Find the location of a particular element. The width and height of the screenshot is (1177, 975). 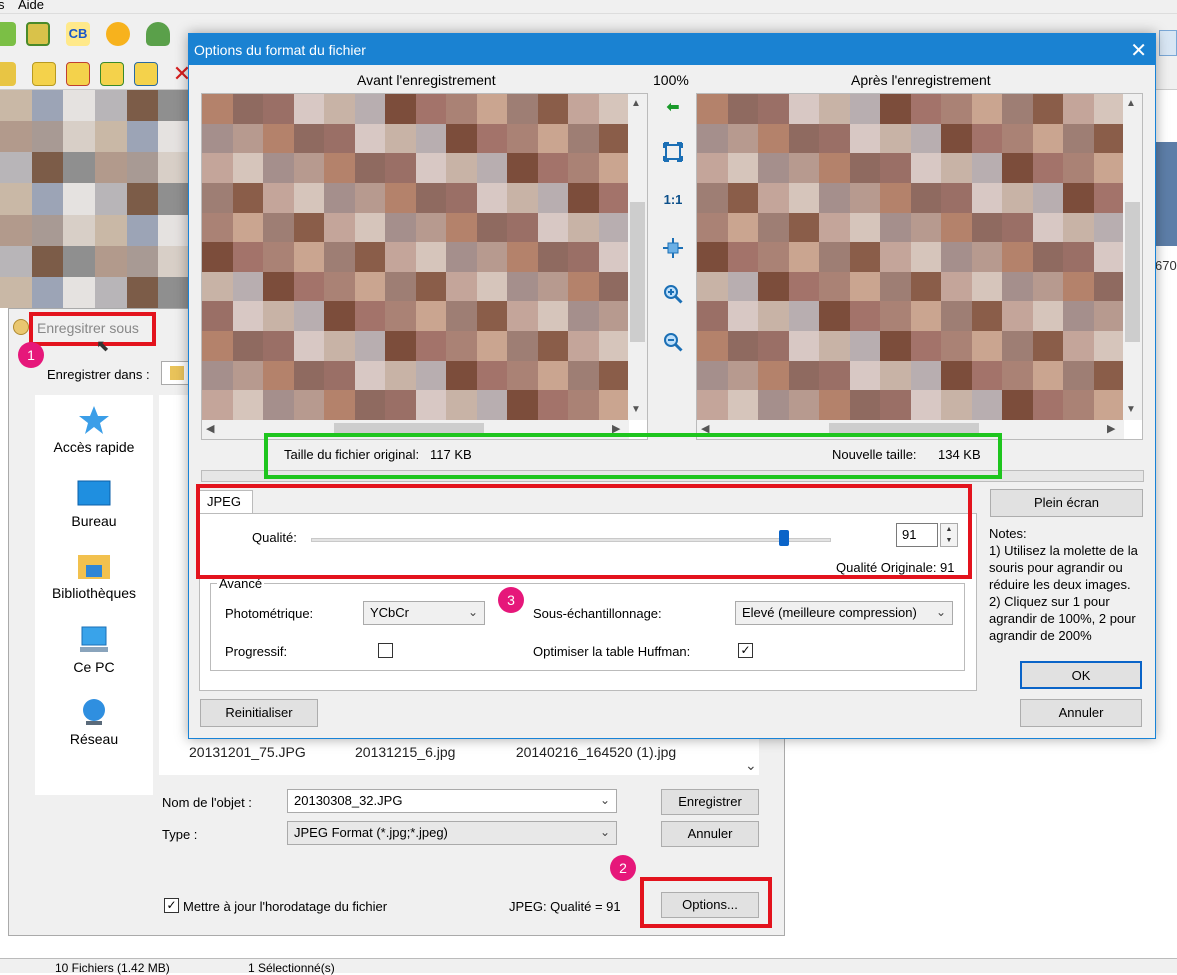

user-icon is located at coordinates (158, 34).